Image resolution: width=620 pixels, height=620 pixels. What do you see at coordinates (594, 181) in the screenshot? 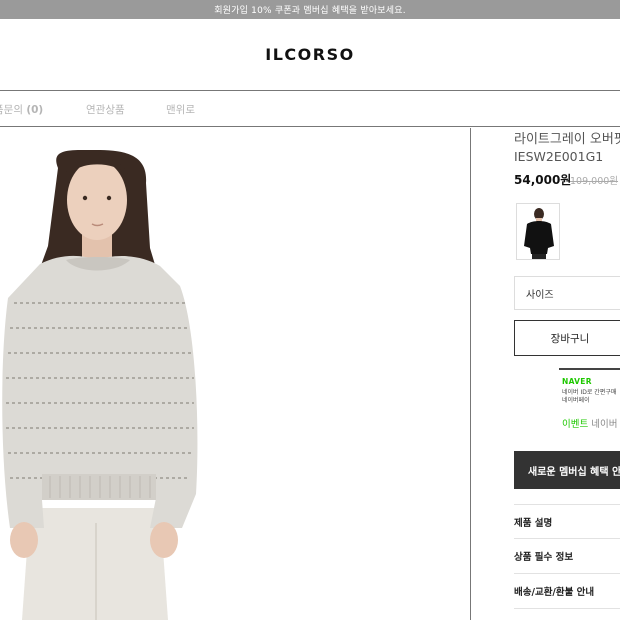
I see `original-price: 109,000원` at bounding box center [594, 181].